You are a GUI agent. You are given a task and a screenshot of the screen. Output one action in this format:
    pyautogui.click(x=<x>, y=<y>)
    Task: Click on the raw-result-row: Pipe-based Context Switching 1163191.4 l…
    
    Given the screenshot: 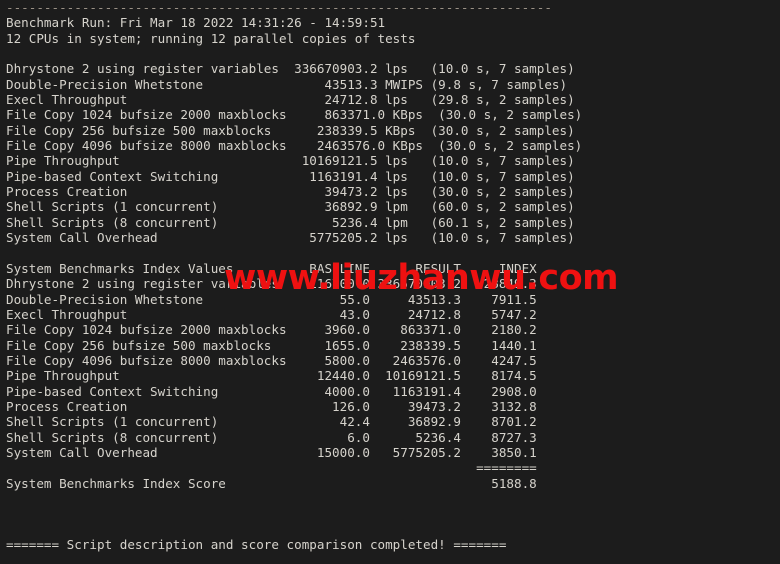 What is the action you would take?
    pyautogui.click(x=290, y=176)
    